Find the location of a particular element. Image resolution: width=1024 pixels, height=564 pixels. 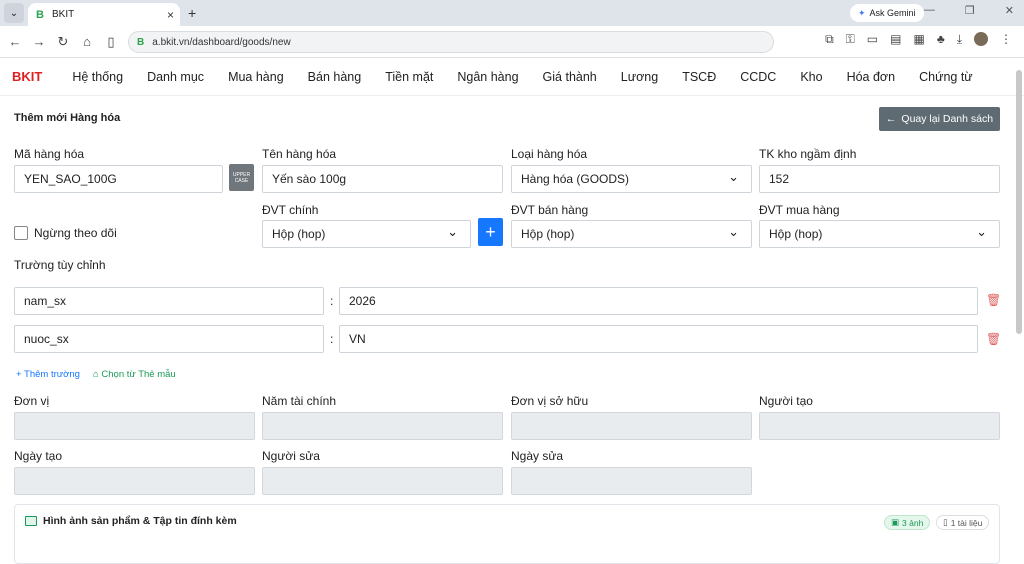

menu-item-vouchers: Chứng từ is located at coordinates (946, 77).